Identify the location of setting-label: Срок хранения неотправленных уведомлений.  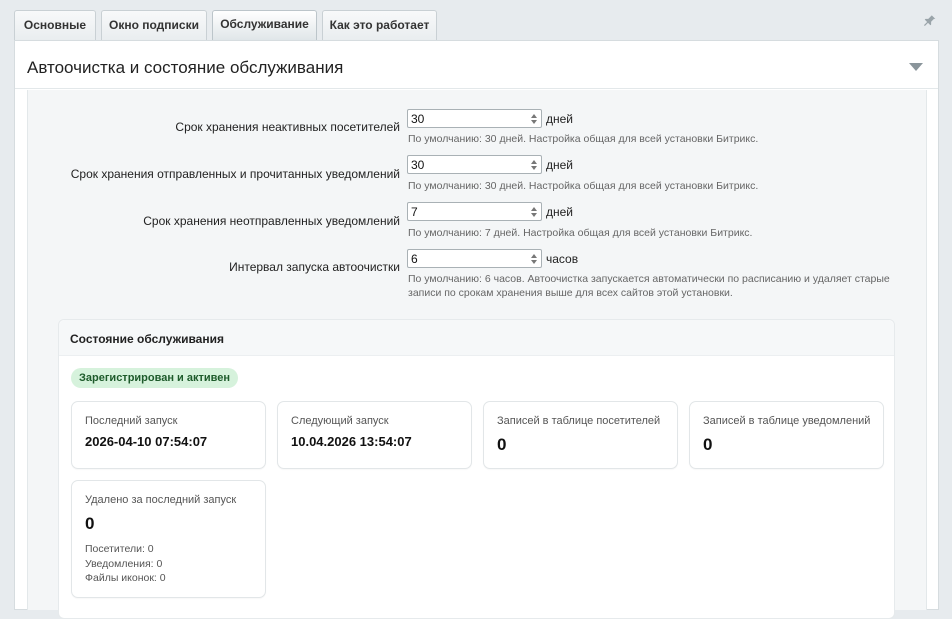
(271, 221).